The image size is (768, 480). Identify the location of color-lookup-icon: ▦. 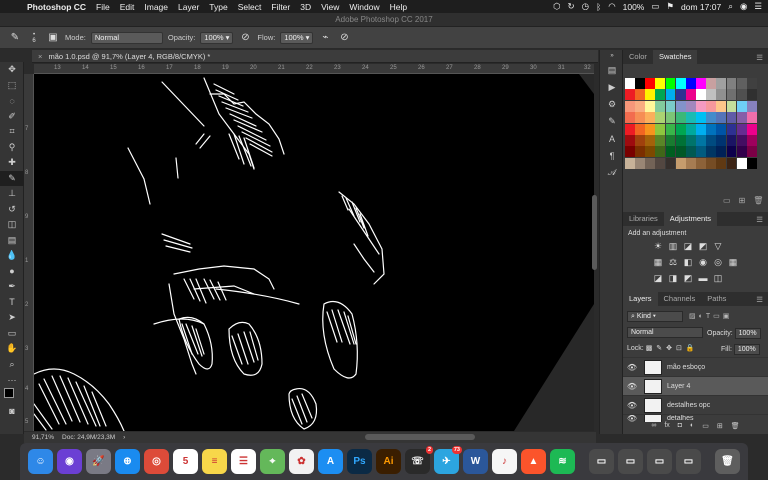
(733, 262).